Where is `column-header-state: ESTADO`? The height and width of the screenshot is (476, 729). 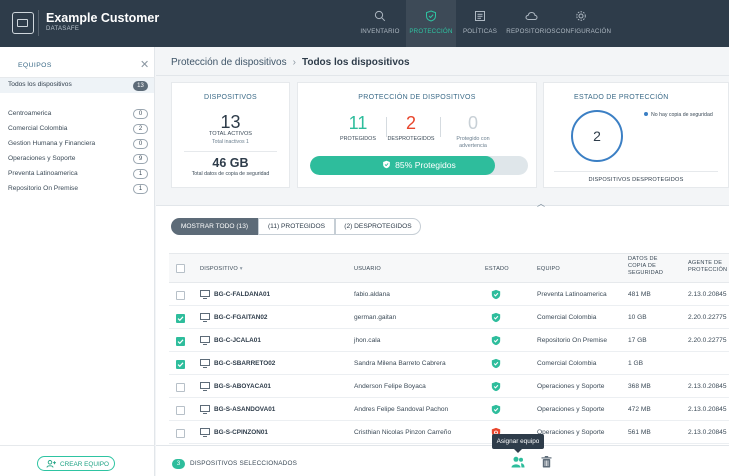
column-header-state: ESTADO is located at coordinates (497, 269).